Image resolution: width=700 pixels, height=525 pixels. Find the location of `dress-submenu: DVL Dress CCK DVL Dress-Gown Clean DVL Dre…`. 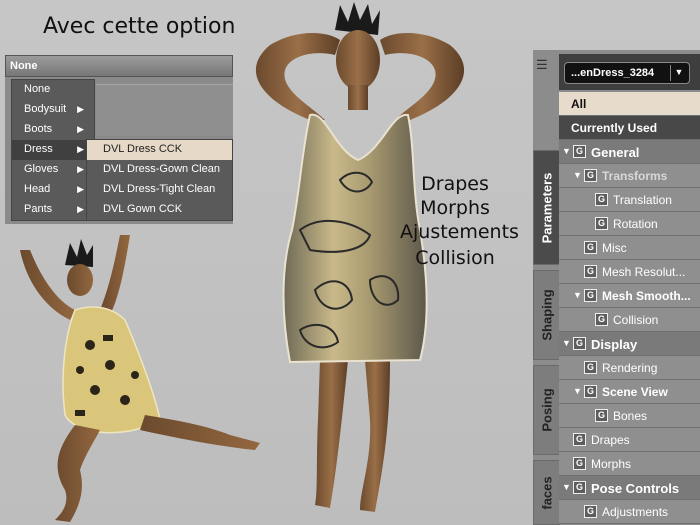

dress-submenu: DVL Dress CCK DVL Dress-Gown Clean DVL Dre… is located at coordinates (159, 180).